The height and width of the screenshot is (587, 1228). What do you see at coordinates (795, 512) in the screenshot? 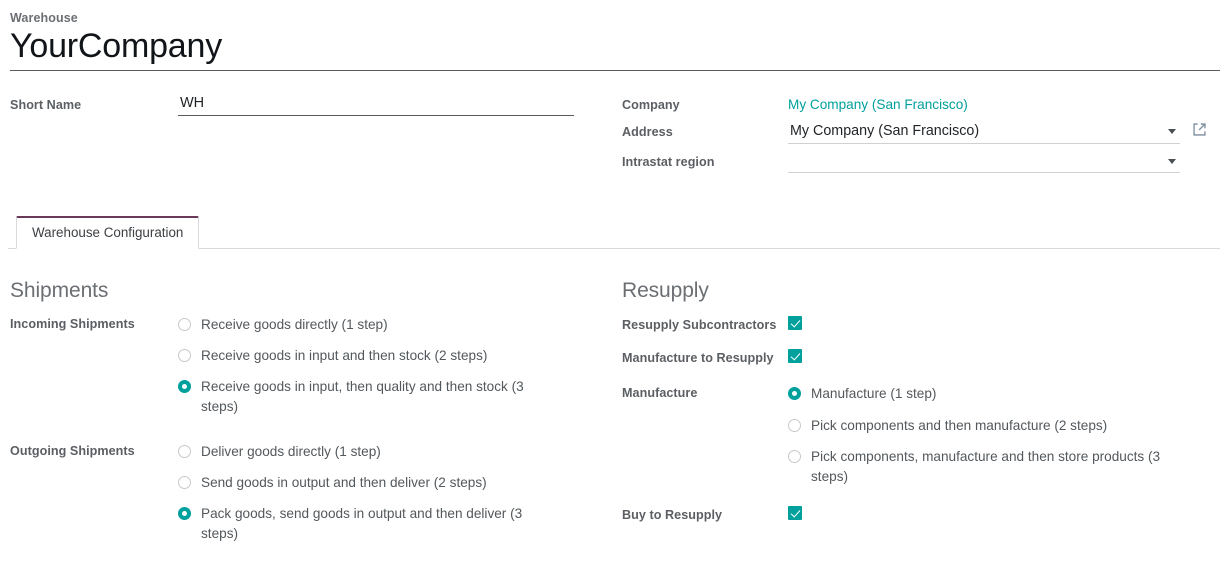
I see `buy-to-resupply-checkbox` at bounding box center [795, 512].